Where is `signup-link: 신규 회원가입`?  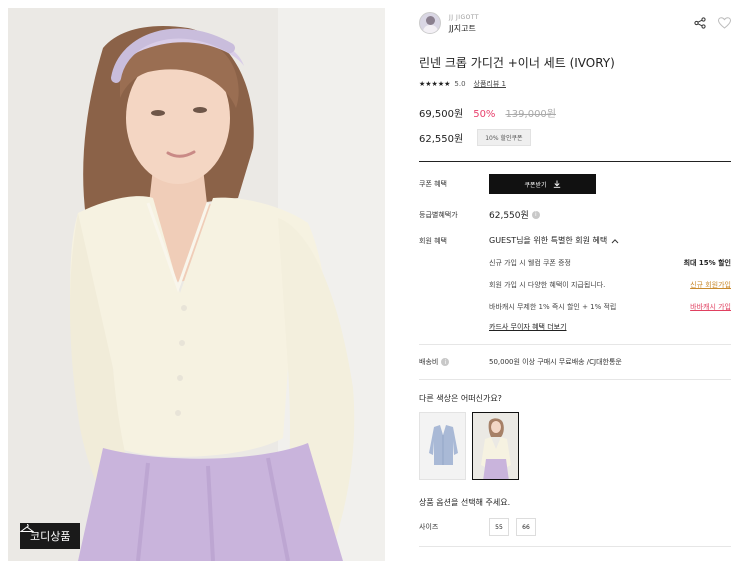 signup-link: 신규 회원가입 is located at coordinates (710, 285).